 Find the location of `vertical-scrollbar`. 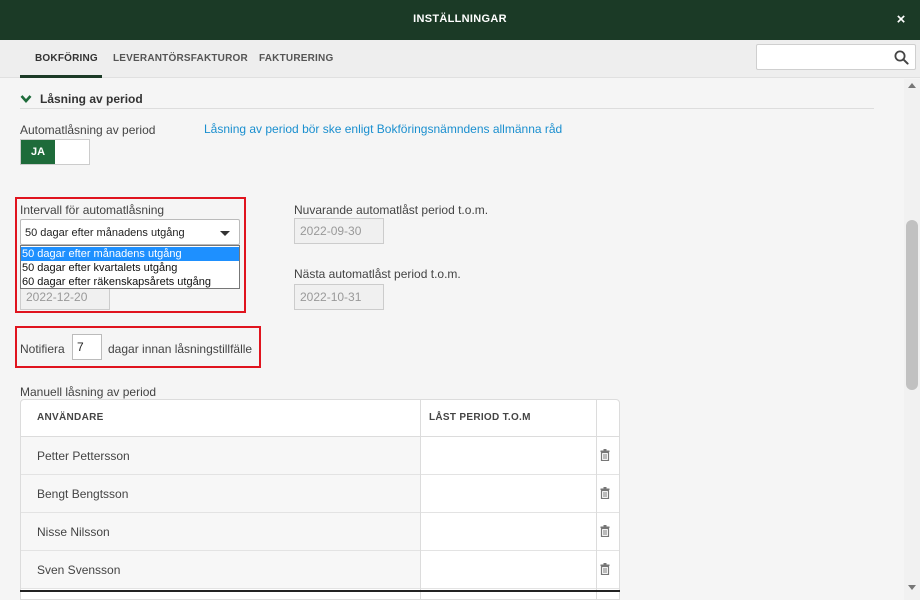

vertical-scrollbar is located at coordinates (912, 339).